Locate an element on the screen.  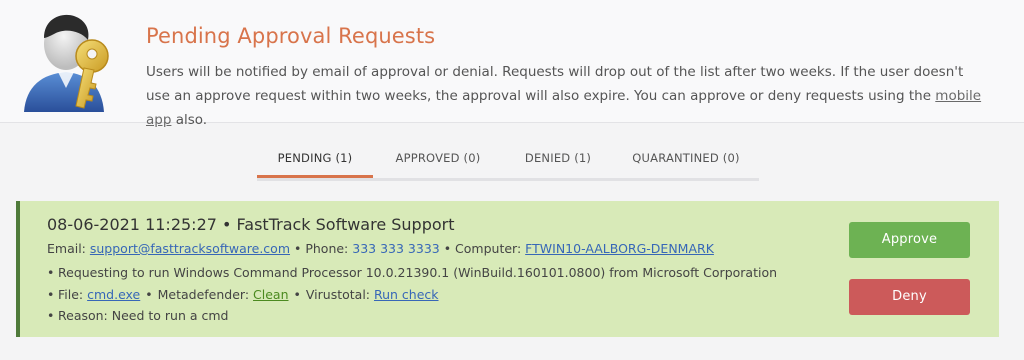
virustotal-label: Virustotal: is located at coordinates (339, 294).